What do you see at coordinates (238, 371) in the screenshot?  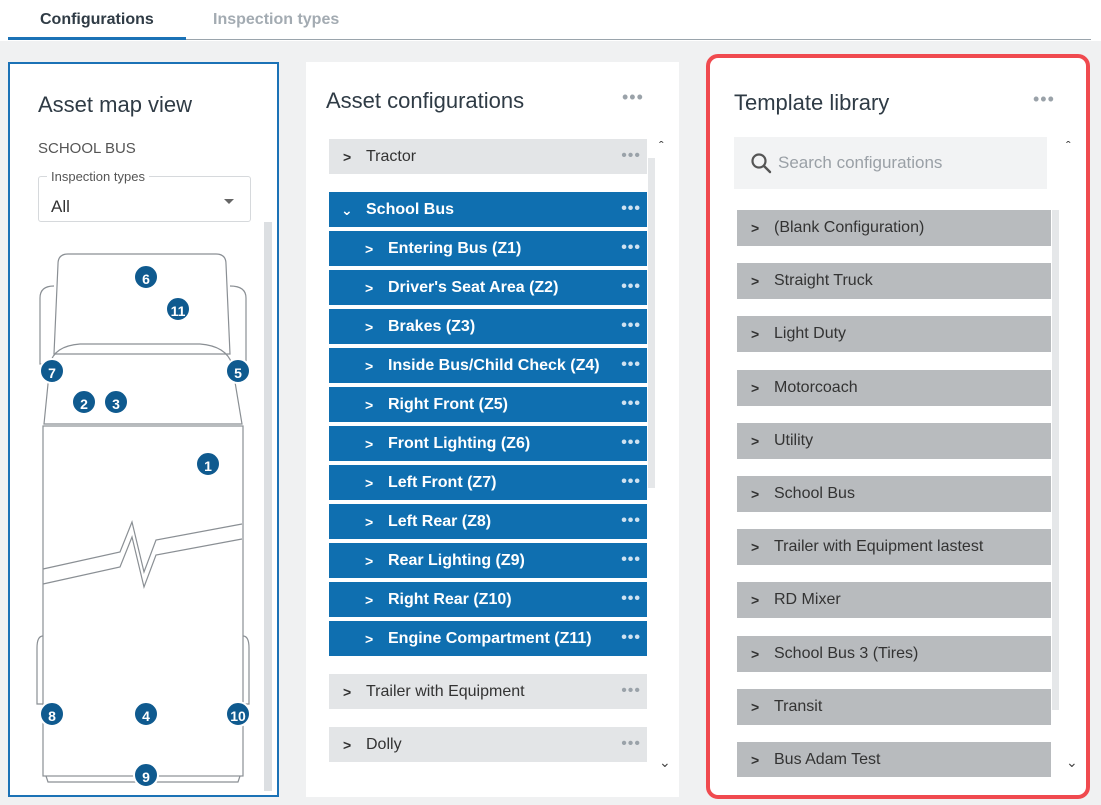 I see `zone-5-marker: 5` at bounding box center [238, 371].